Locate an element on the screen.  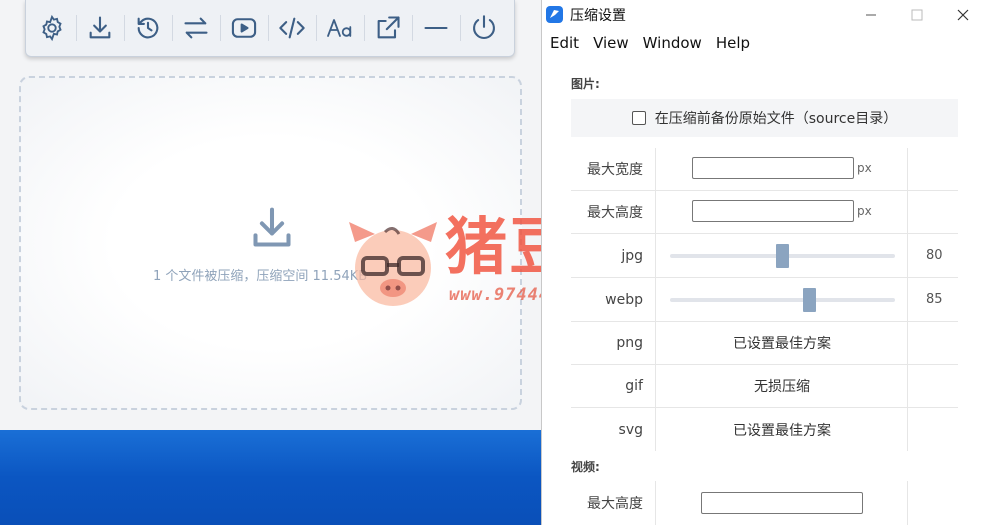
window-title: 压缩设置 is located at coordinates (598, 16).